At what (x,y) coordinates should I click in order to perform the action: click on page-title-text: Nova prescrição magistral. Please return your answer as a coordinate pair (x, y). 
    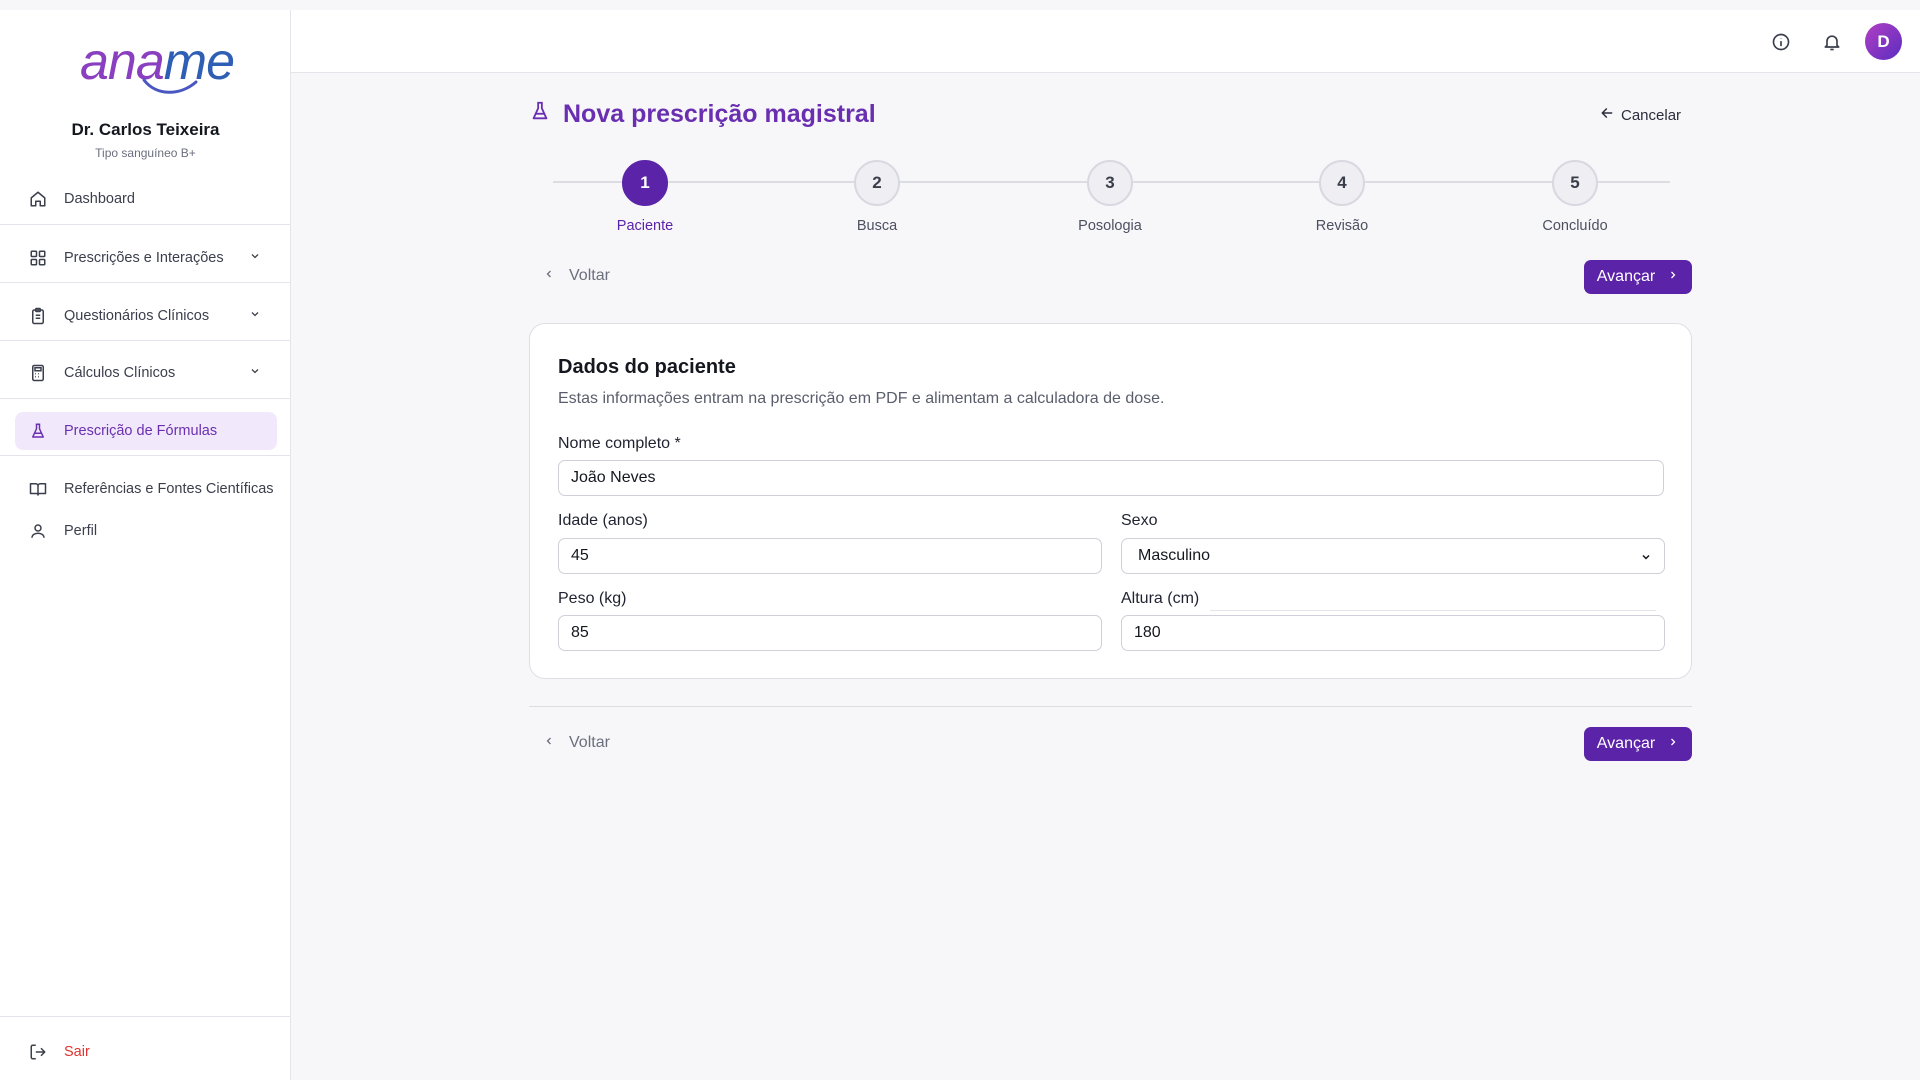
    Looking at the image, I should click on (719, 114).